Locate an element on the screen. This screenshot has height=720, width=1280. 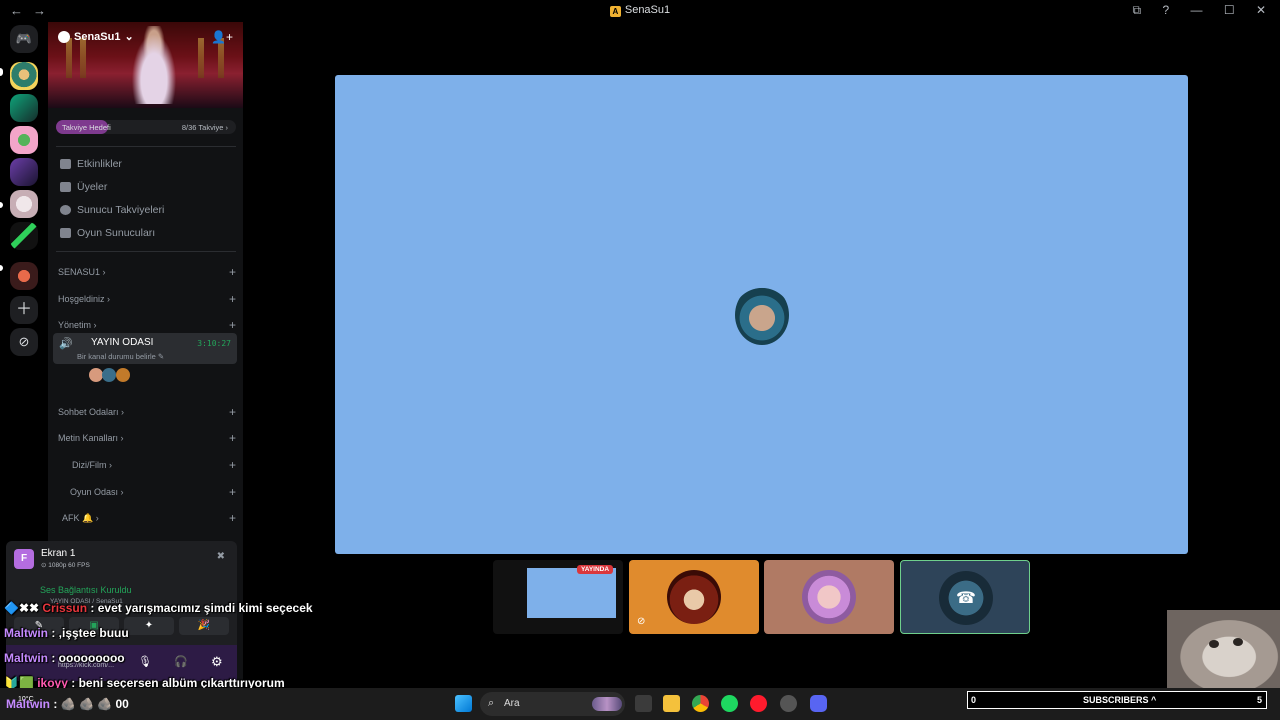
nav-boosts: Sunucu Takviyeleri is located at coordinates (112, 210).